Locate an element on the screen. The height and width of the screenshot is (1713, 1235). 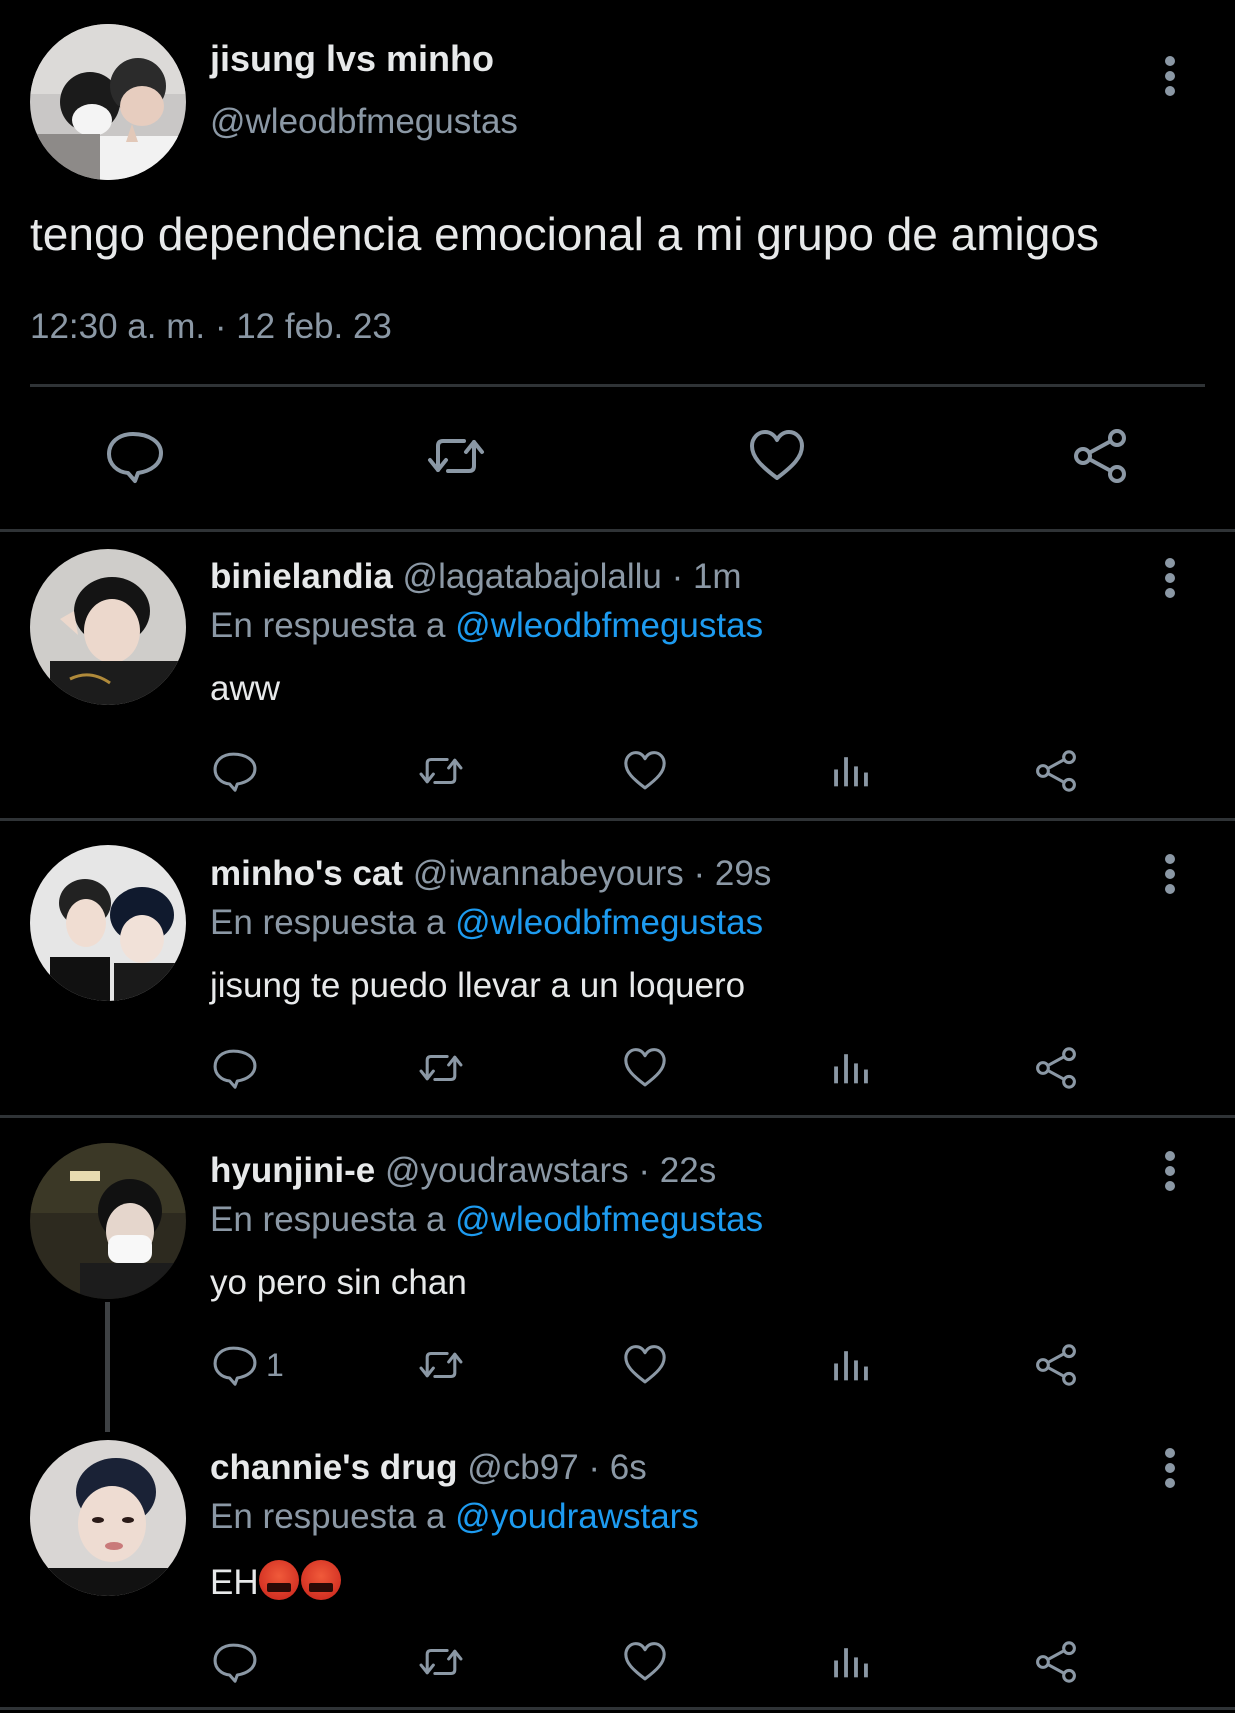
reply-context: En respuesta a @youdrawstars is located at coordinates (454, 1517).